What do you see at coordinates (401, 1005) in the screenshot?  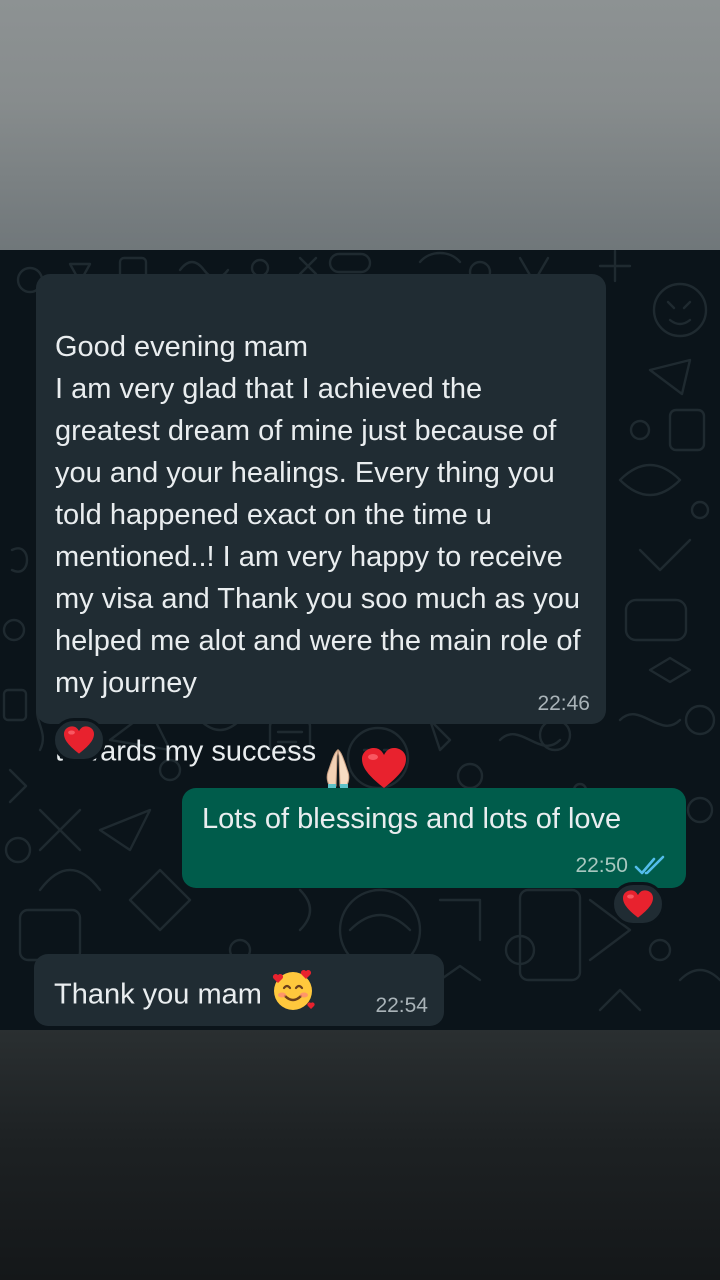 I see `message-timestamp: 22:54` at bounding box center [401, 1005].